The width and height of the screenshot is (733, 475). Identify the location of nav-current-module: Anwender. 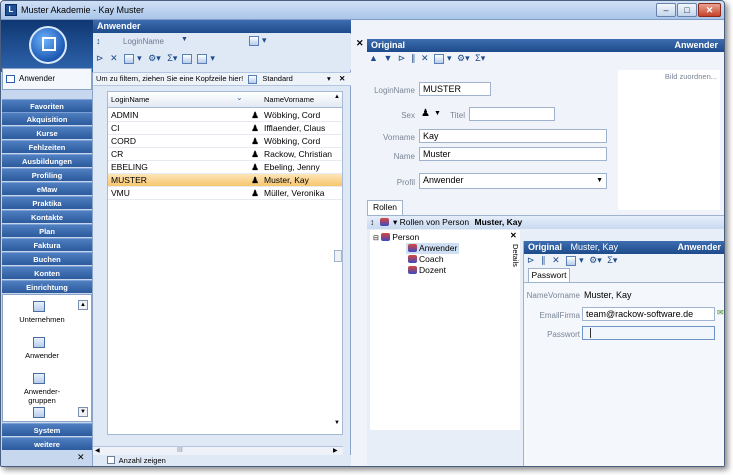
(47, 79).